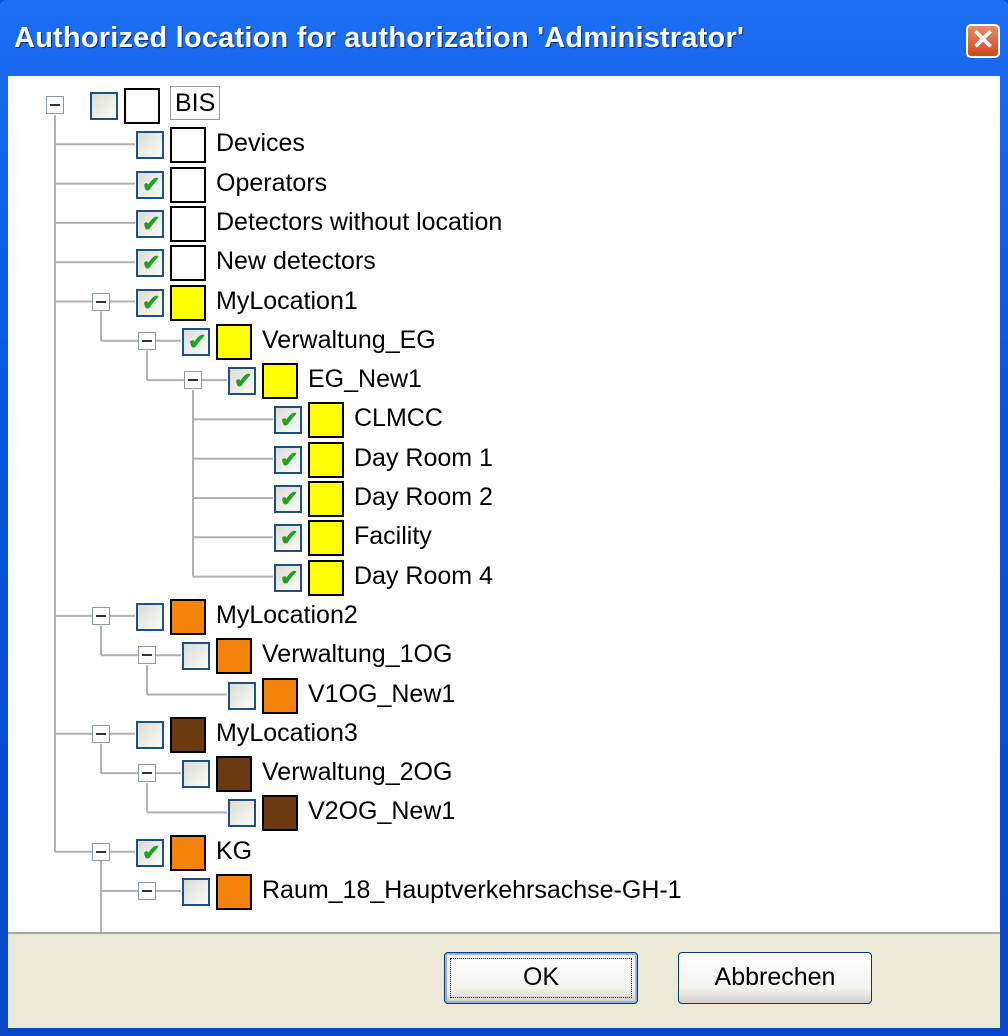  What do you see at coordinates (287, 615) in the screenshot?
I see `node-label: MyLocation2` at bounding box center [287, 615].